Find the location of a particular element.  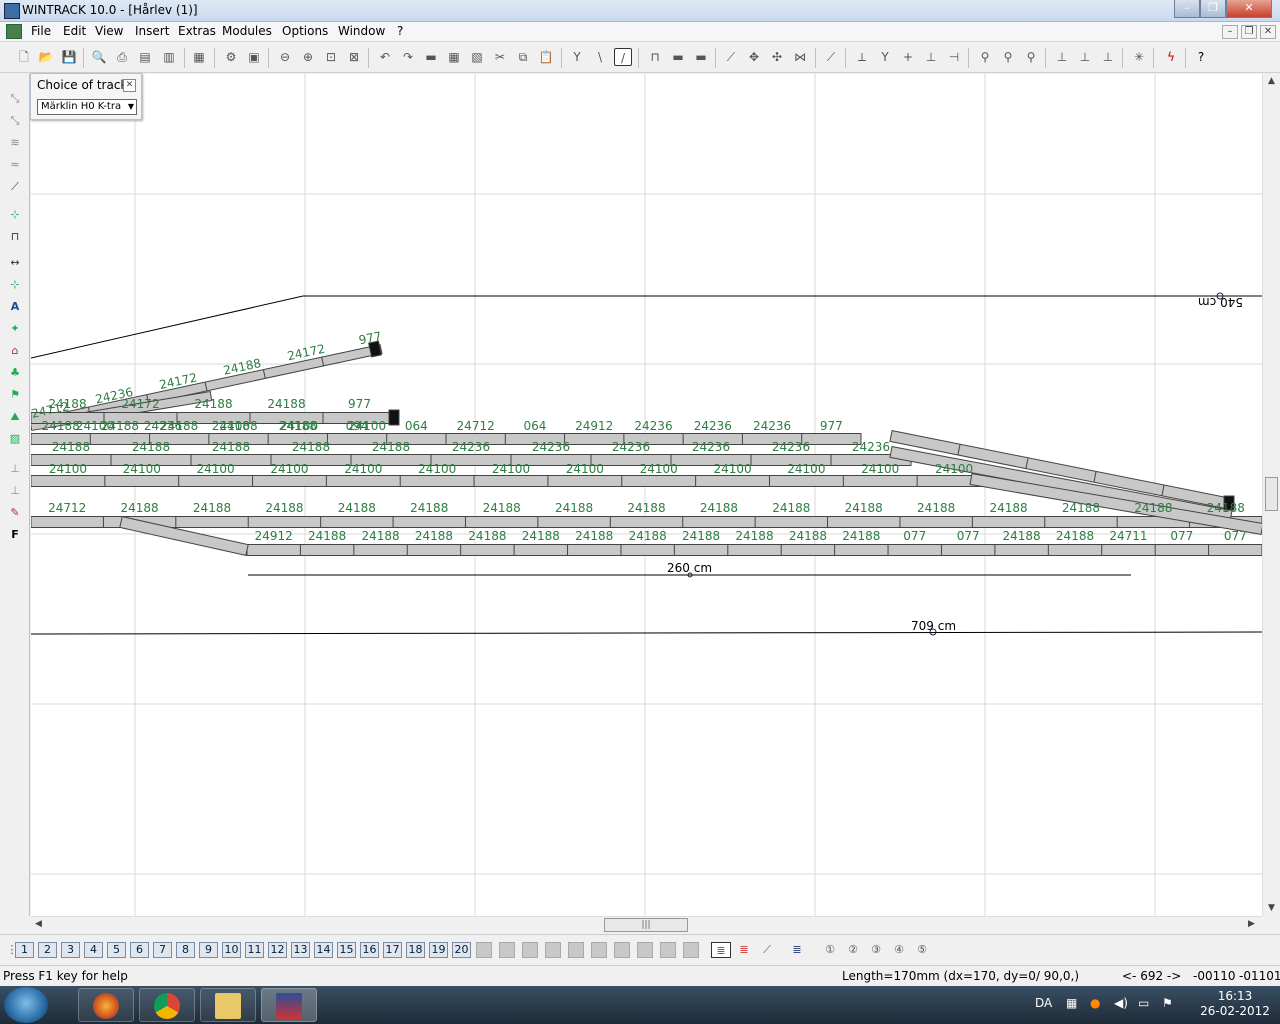

grid-icon: ▦ is located at coordinates (454, 57).